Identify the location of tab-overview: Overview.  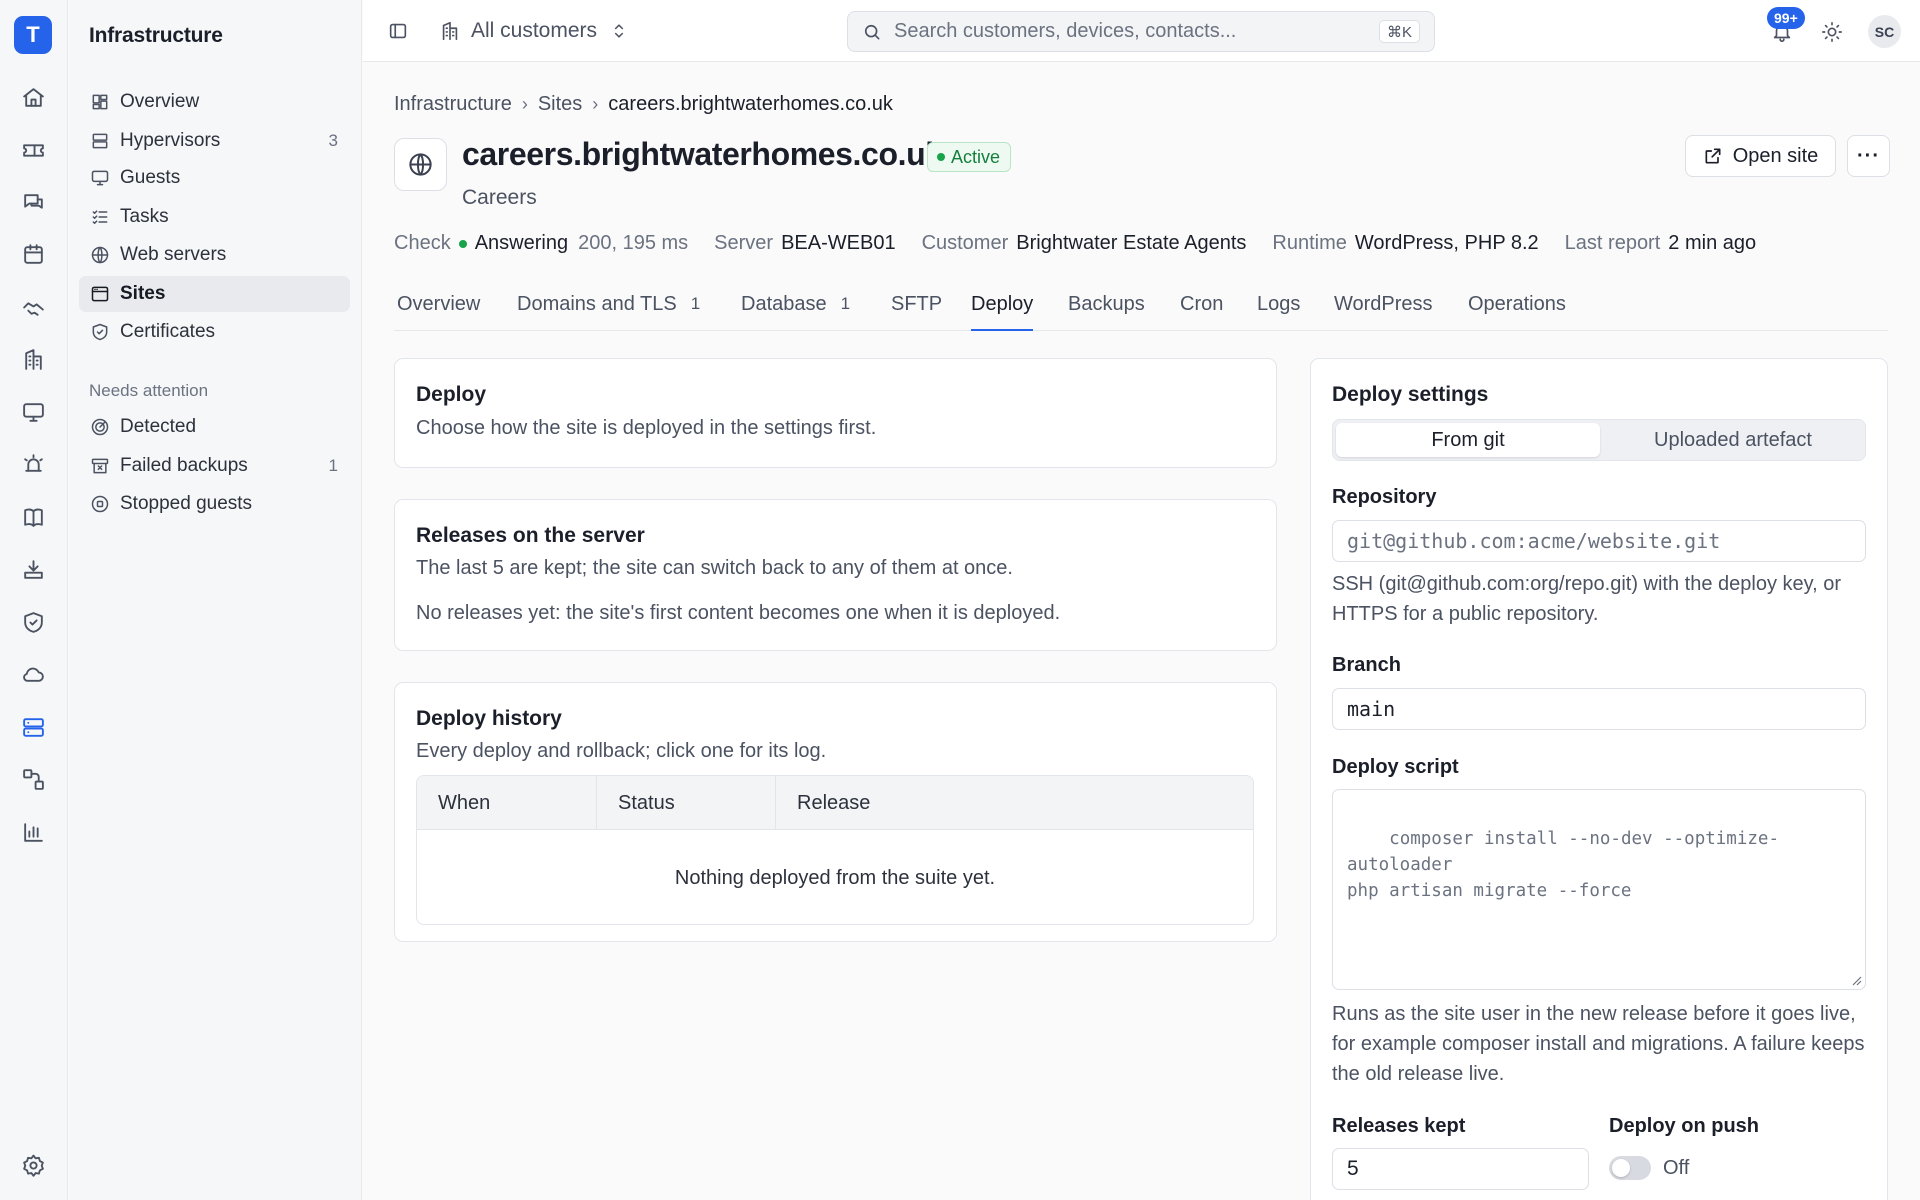
(438, 312).